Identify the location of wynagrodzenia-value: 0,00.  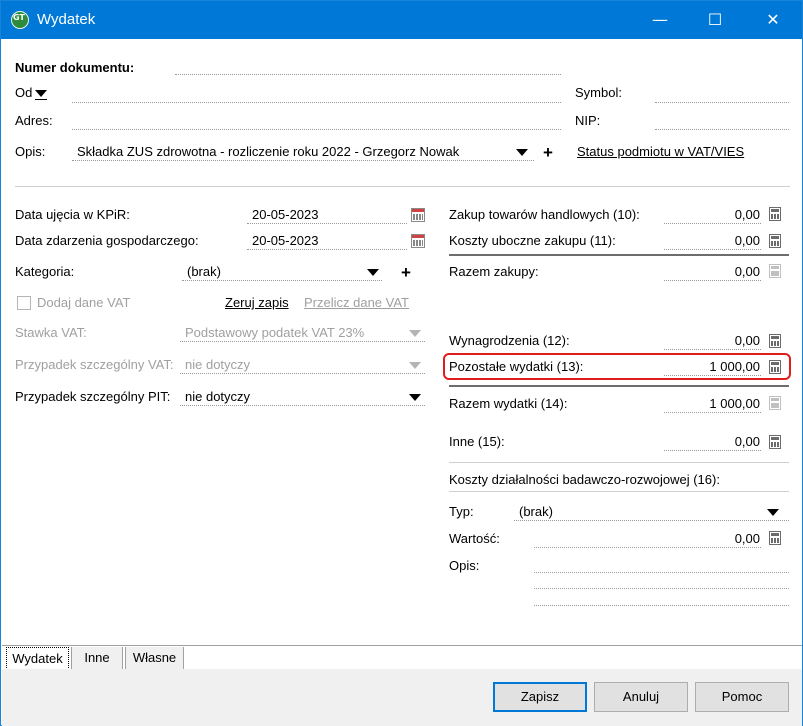
(712, 340).